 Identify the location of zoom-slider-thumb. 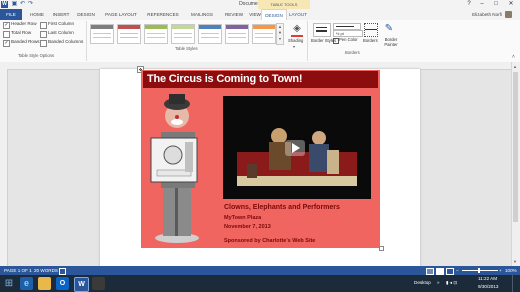
(479, 270).